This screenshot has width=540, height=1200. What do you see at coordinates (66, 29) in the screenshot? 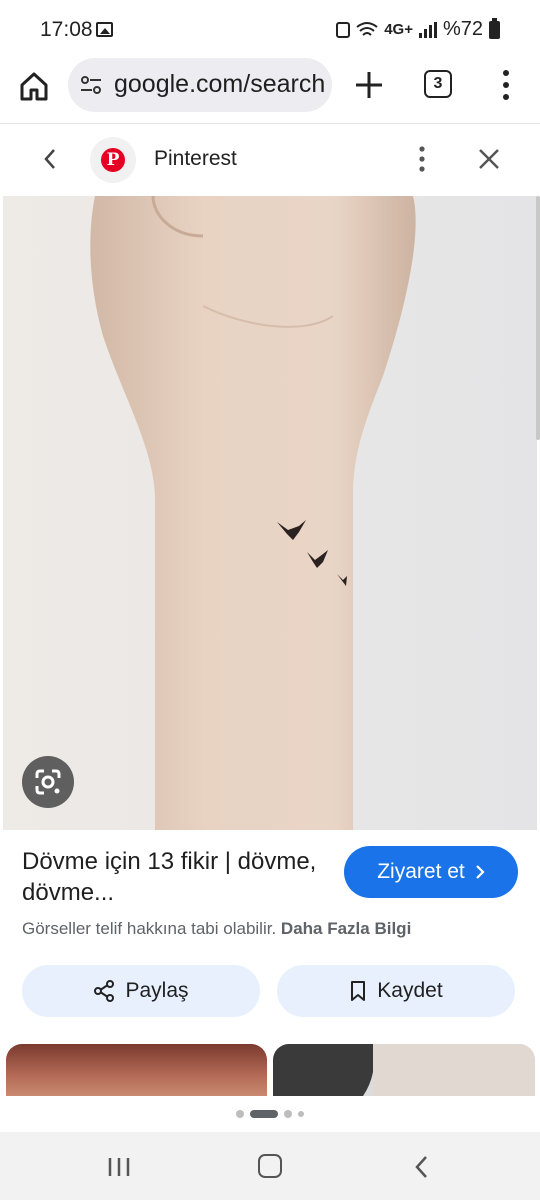
I see `status-time: 17:08` at bounding box center [66, 29].